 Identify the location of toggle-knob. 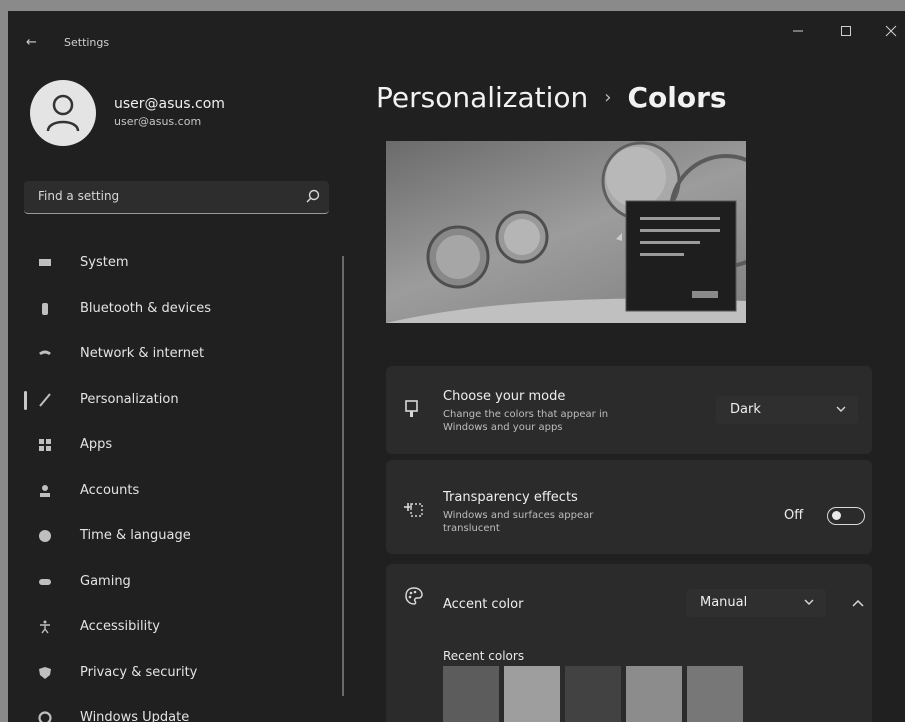
(836, 515).